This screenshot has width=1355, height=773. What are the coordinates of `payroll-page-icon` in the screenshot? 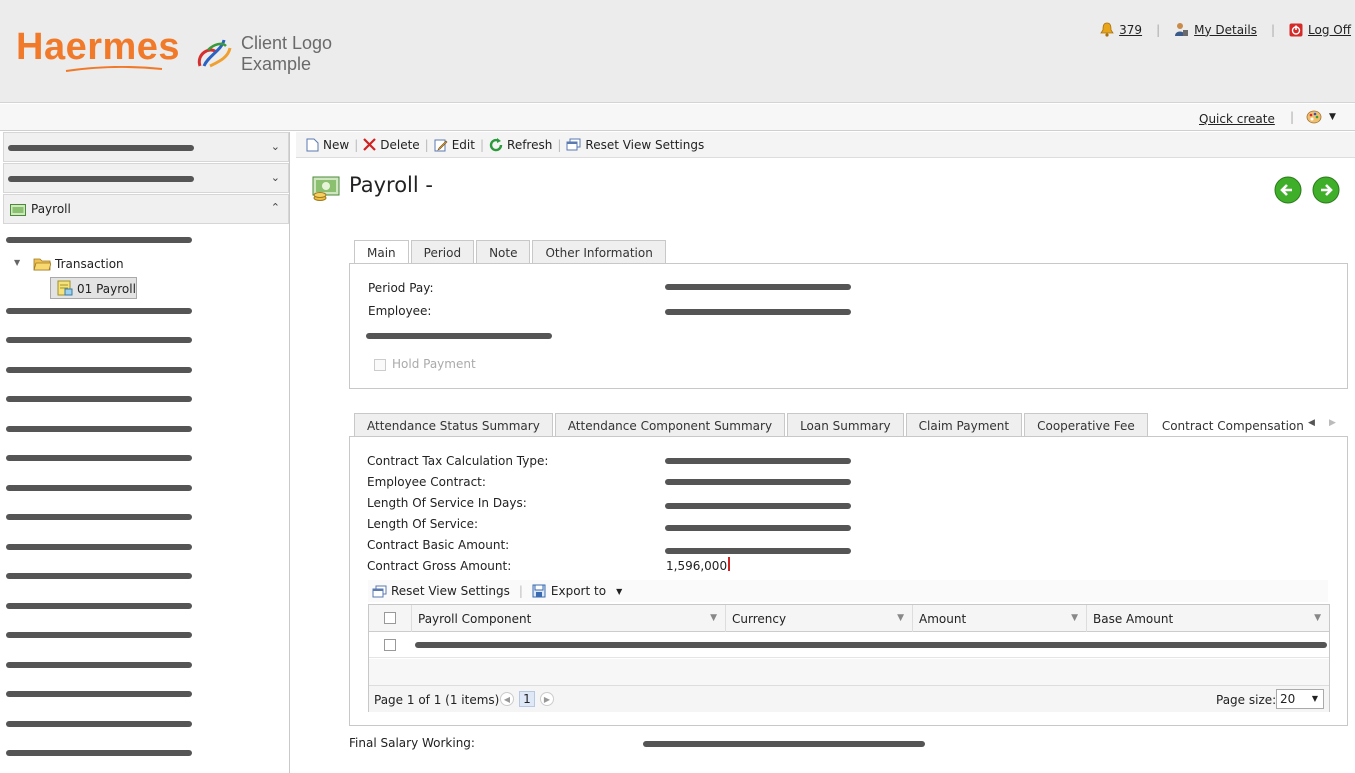 It's located at (326, 188).